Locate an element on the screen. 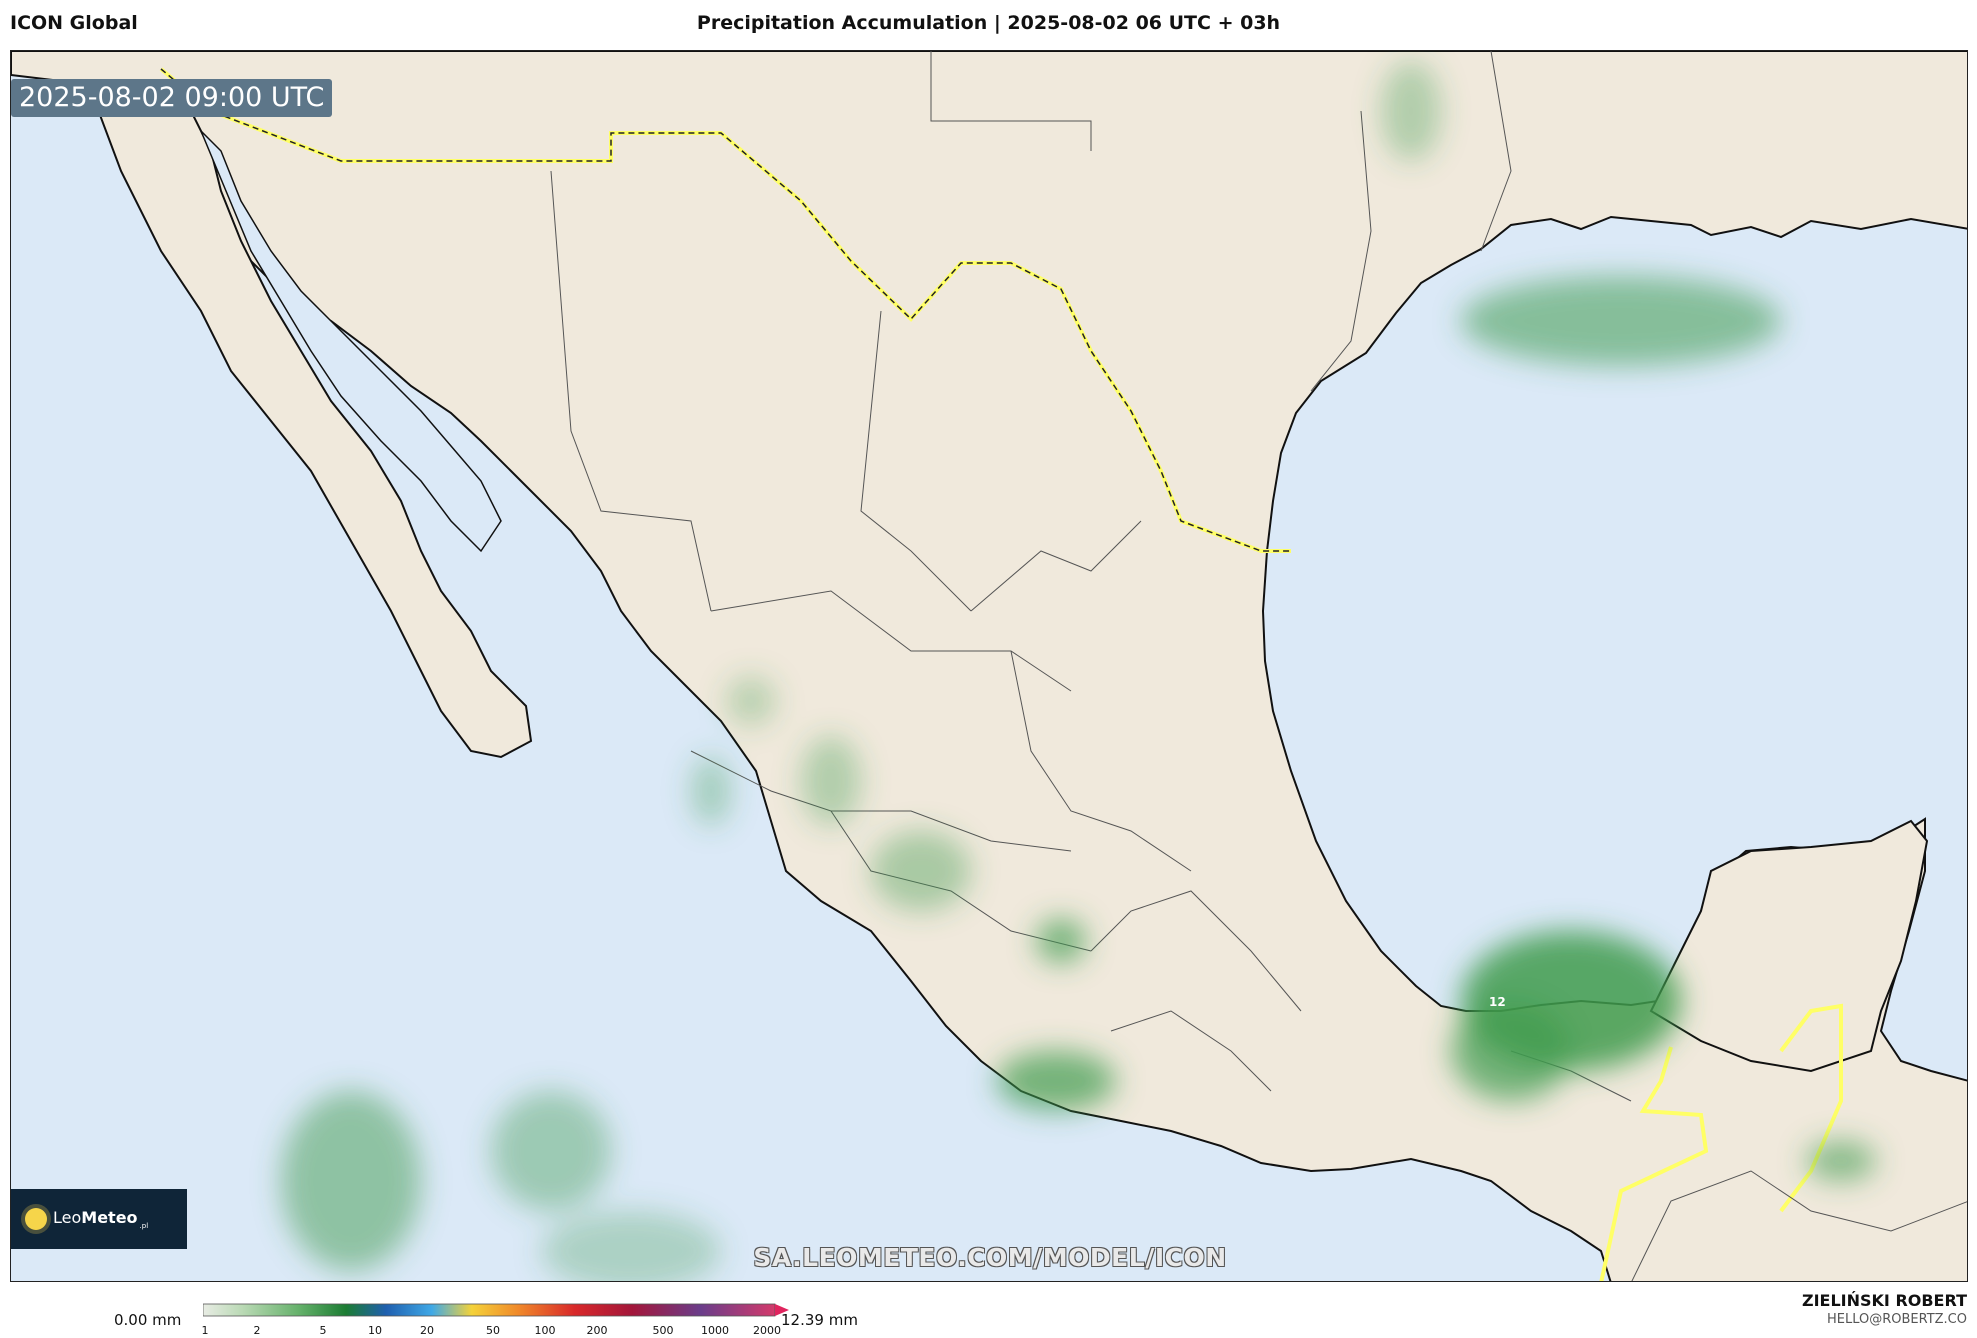 This screenshot has width=1977, height=1338. legend-tick-label: 200 is located at coordinates (597, 1330).